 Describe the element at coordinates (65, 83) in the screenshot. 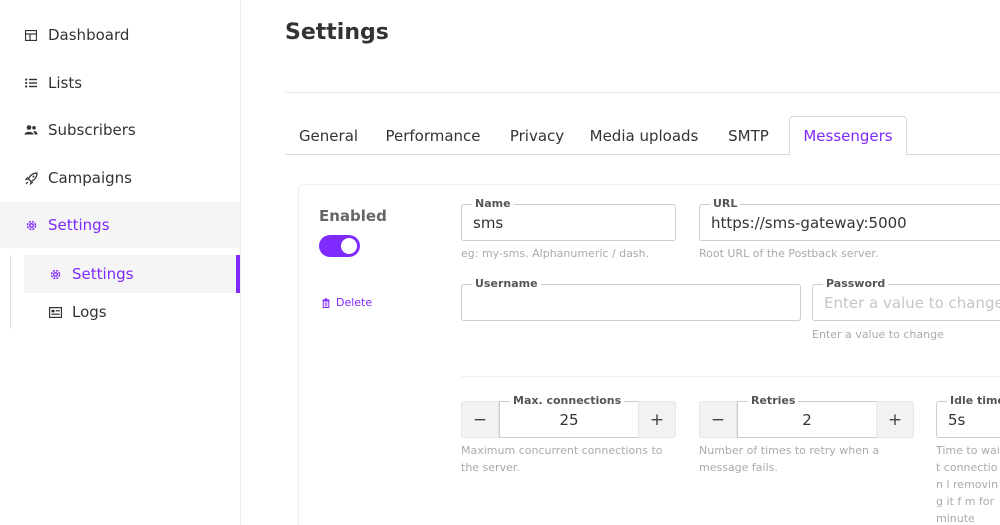

I see `sidebar-item-label: Lists` at that location.